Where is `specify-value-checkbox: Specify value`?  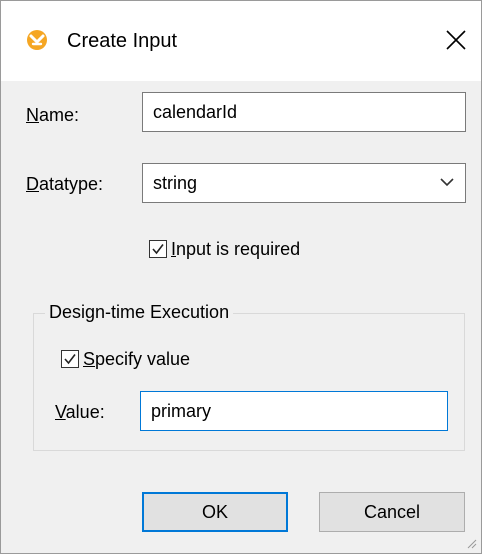 specify-value-checkbox: Specify value is located at coordinates (125, 359).